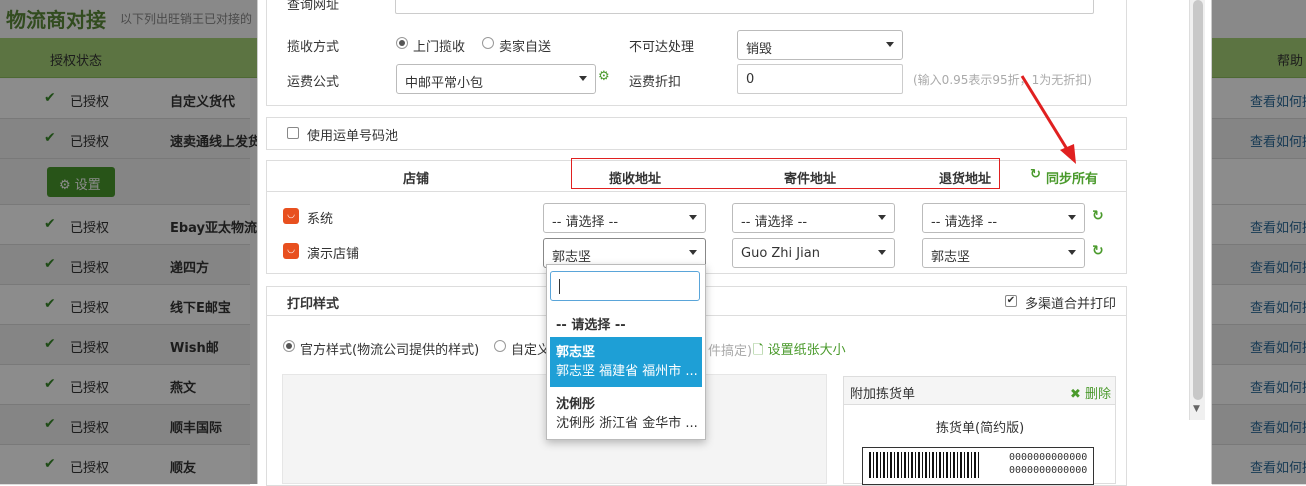  Describe the element at coordinates (820, 45) in the screenshot. I see `unreachable-select: 销毁` at that location.